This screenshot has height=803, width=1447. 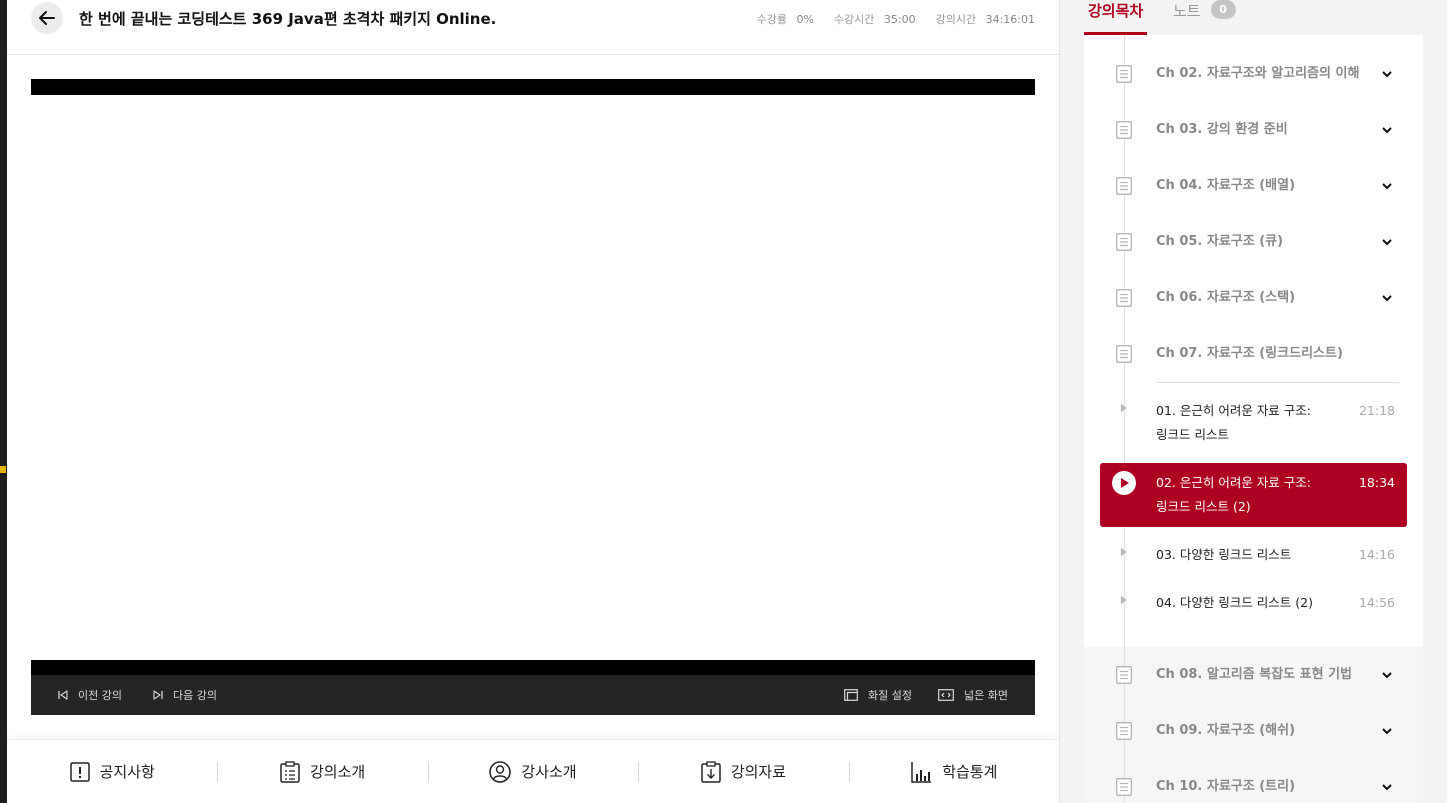 What do you see at coordinates (1226, 786) in the screenshot?
I see `chapter-title: Ch 10. 자료구조 (트리)` at bounding box center [1226, 786].